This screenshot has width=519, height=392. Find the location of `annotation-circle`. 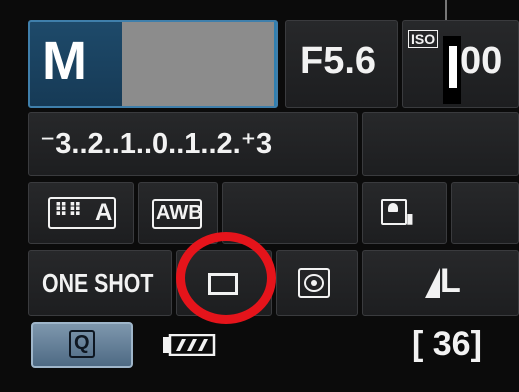

annotation-circle is located at coordinates (226, 278).